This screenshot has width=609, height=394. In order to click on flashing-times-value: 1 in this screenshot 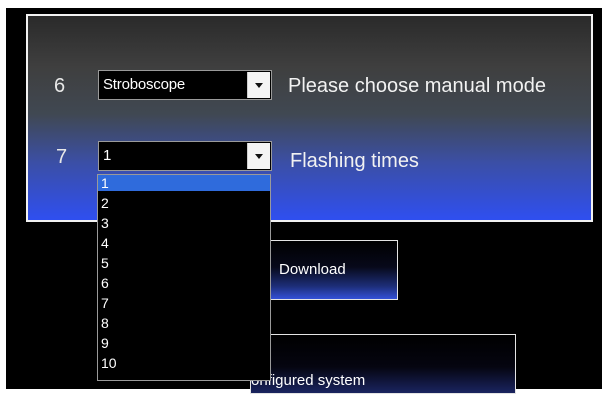, I will do `click(107, 155)`.